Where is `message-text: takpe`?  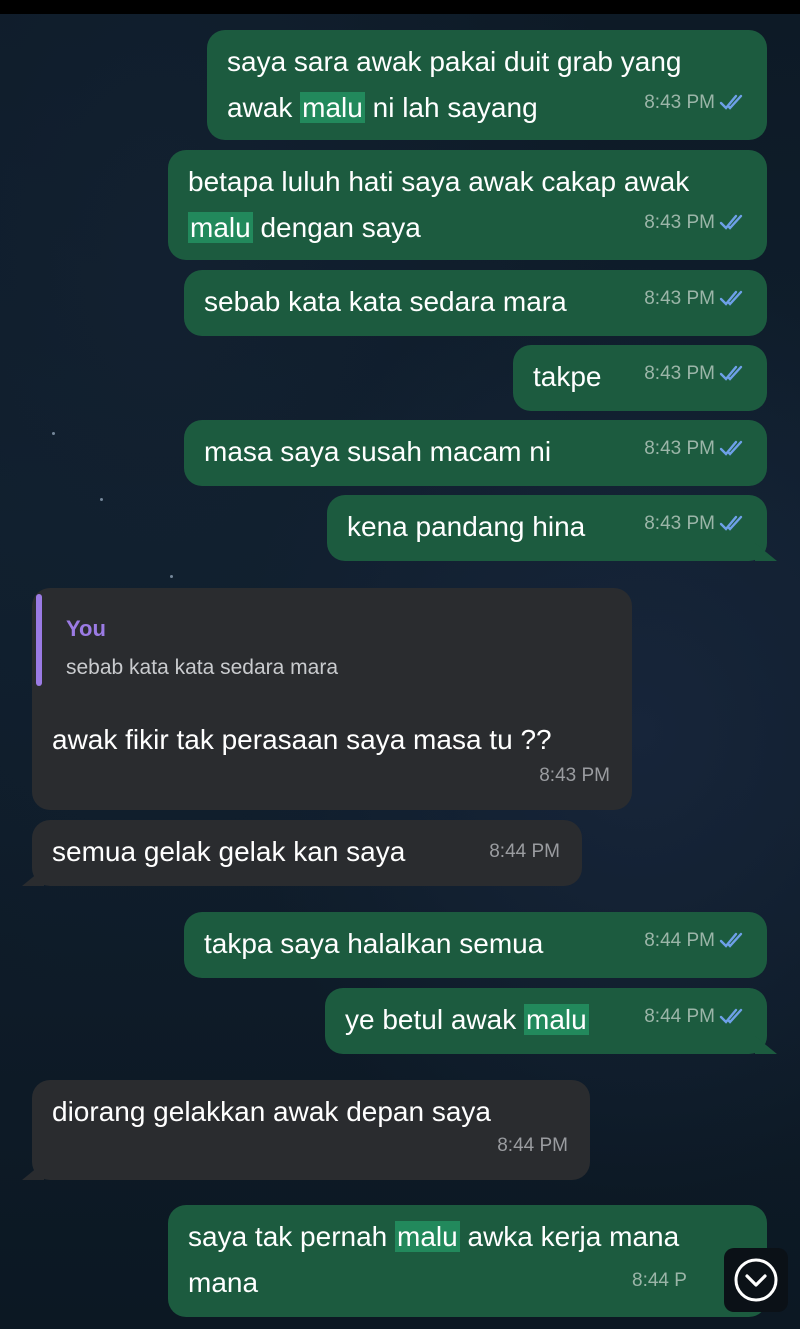 message-text: takpe is located at coordinates (567, 376).